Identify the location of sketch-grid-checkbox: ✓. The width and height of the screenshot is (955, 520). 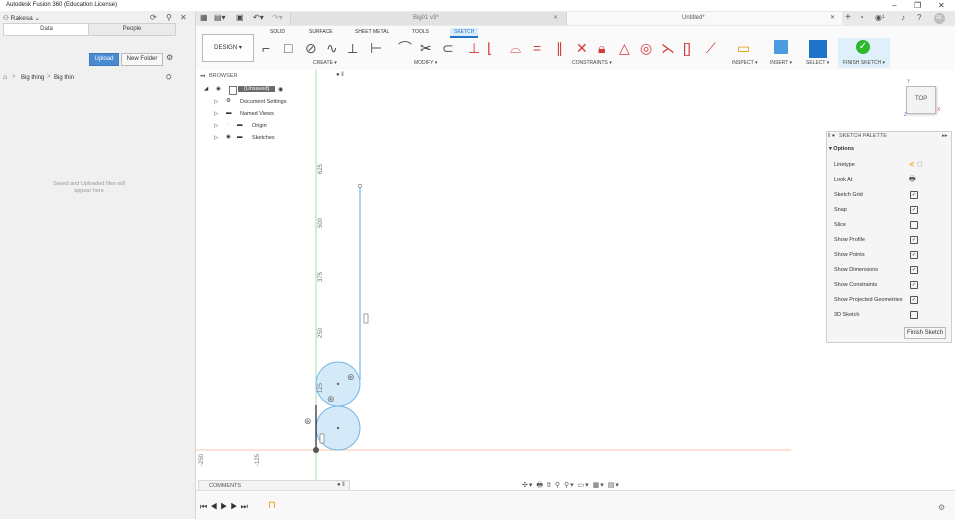
(914, 195).